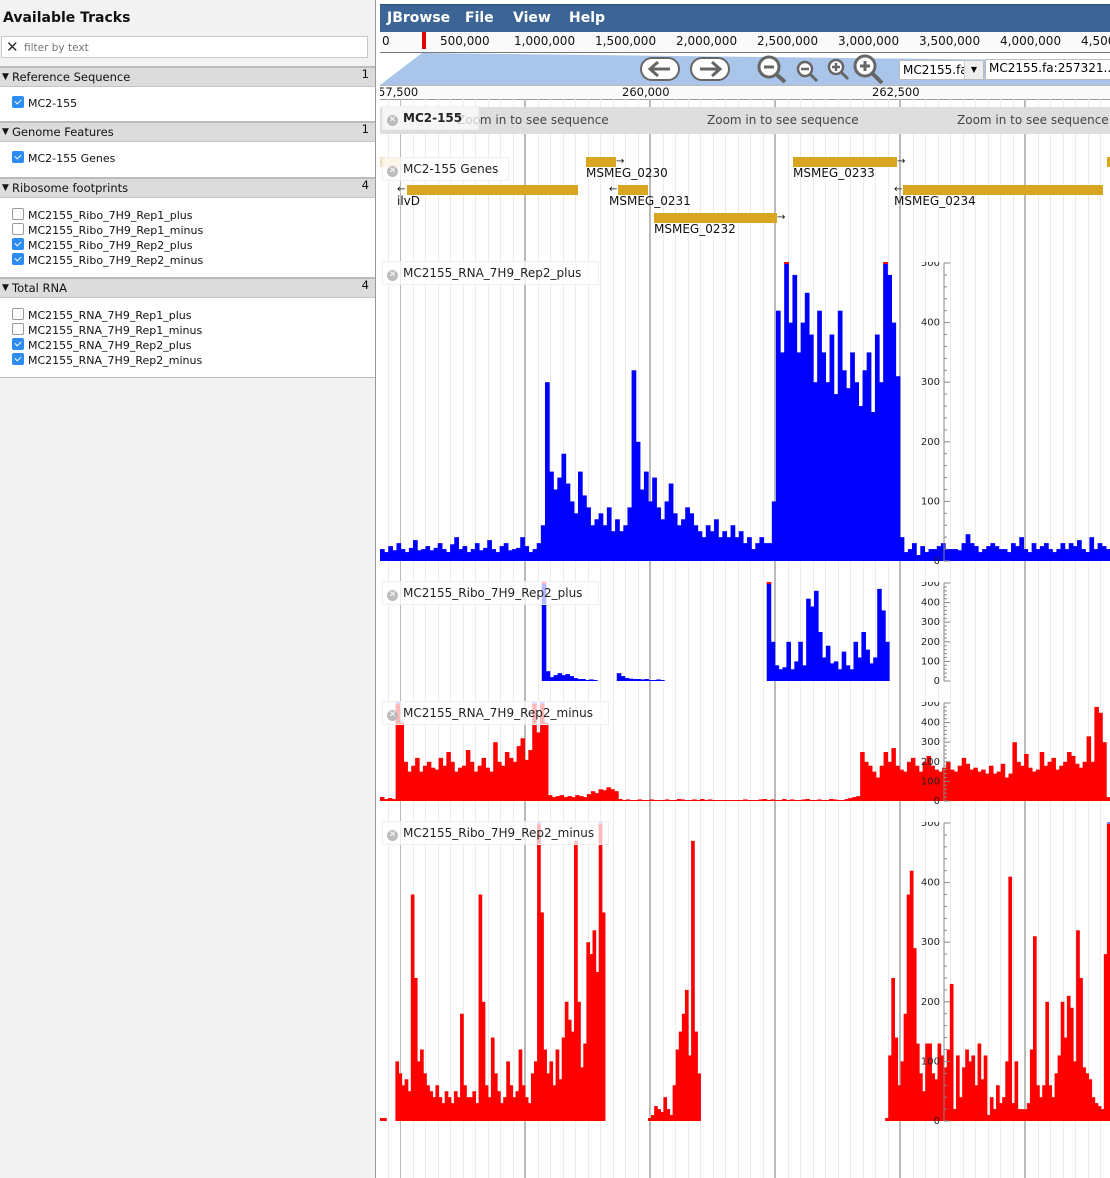  I want to click on zoom-in-small-icon, so click(838, 69).